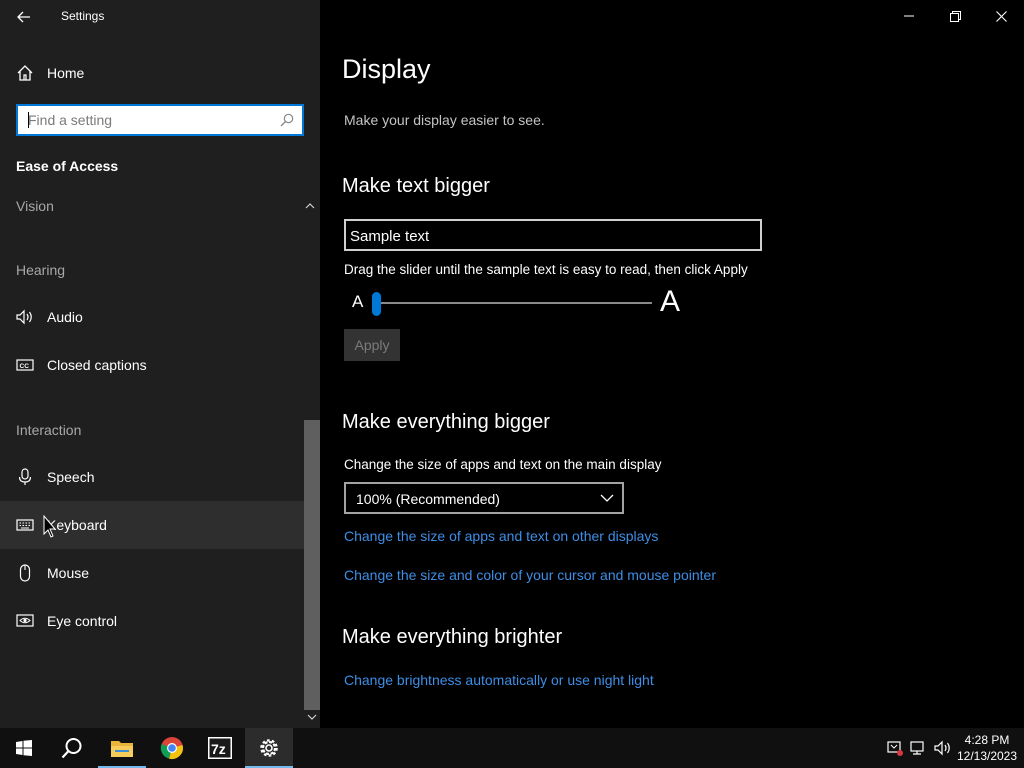  I want to click on chevron-up-icon, so click(310, 206).